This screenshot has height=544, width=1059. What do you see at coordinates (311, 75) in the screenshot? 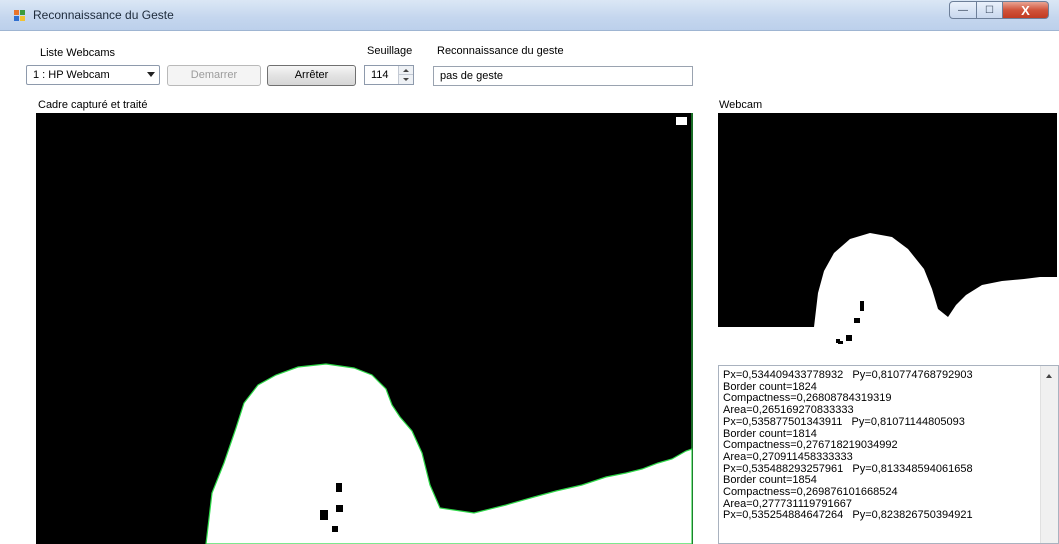
I see `stop-button: Arrêter` at bounding box center [311, 75].